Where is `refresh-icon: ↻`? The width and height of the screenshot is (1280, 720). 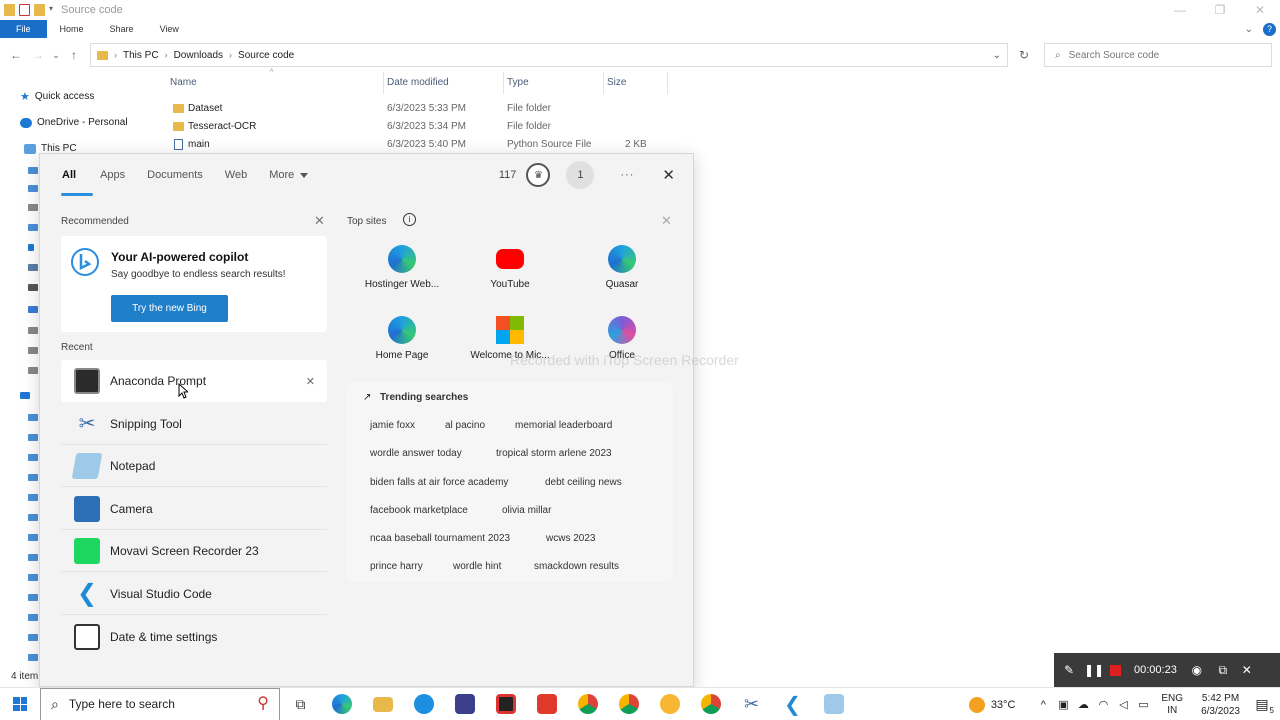
refresh-icon: ↻ is located at coordinates (1024, 55).